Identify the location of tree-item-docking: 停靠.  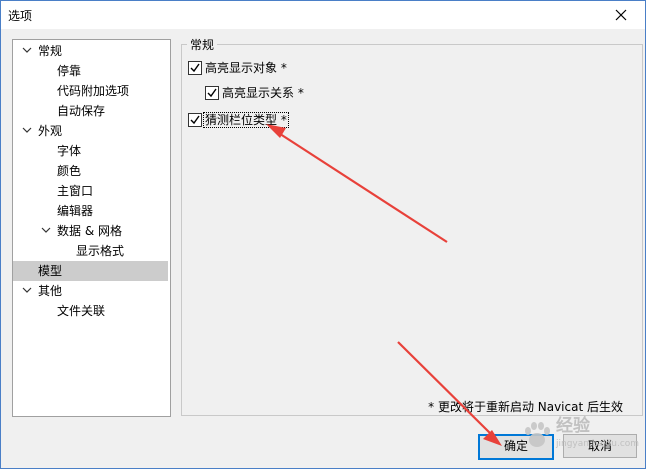
(69, 71).